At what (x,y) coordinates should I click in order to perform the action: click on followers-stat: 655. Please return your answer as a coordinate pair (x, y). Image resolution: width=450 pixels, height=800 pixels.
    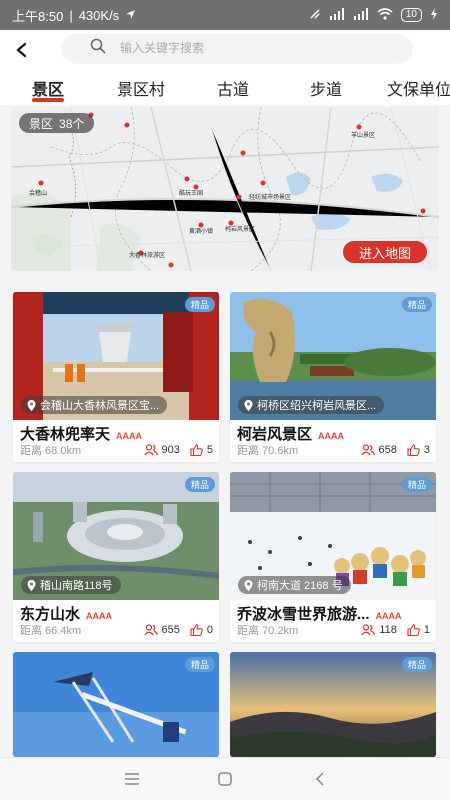
    Looking at the image, I should click on (161, 630).